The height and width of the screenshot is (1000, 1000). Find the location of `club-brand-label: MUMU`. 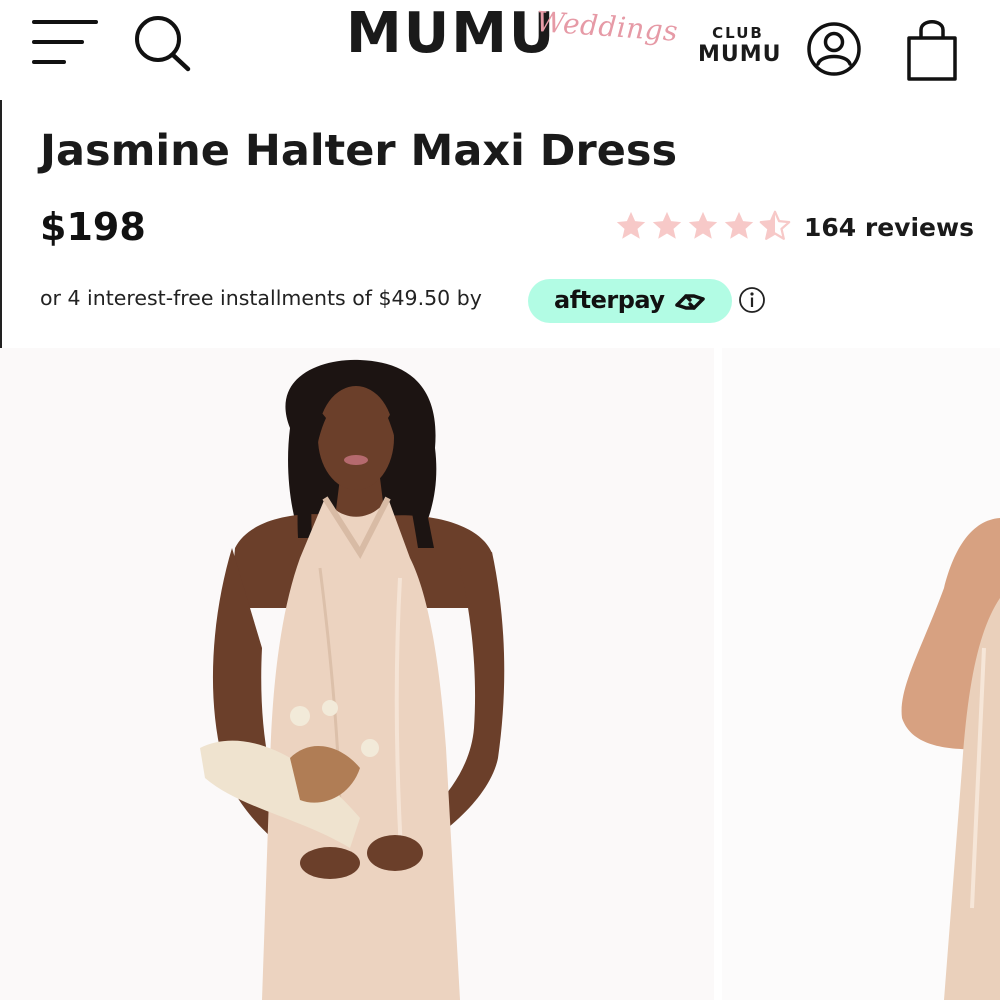

club-brand-label: MUMU is located at coordinates (740, 54).